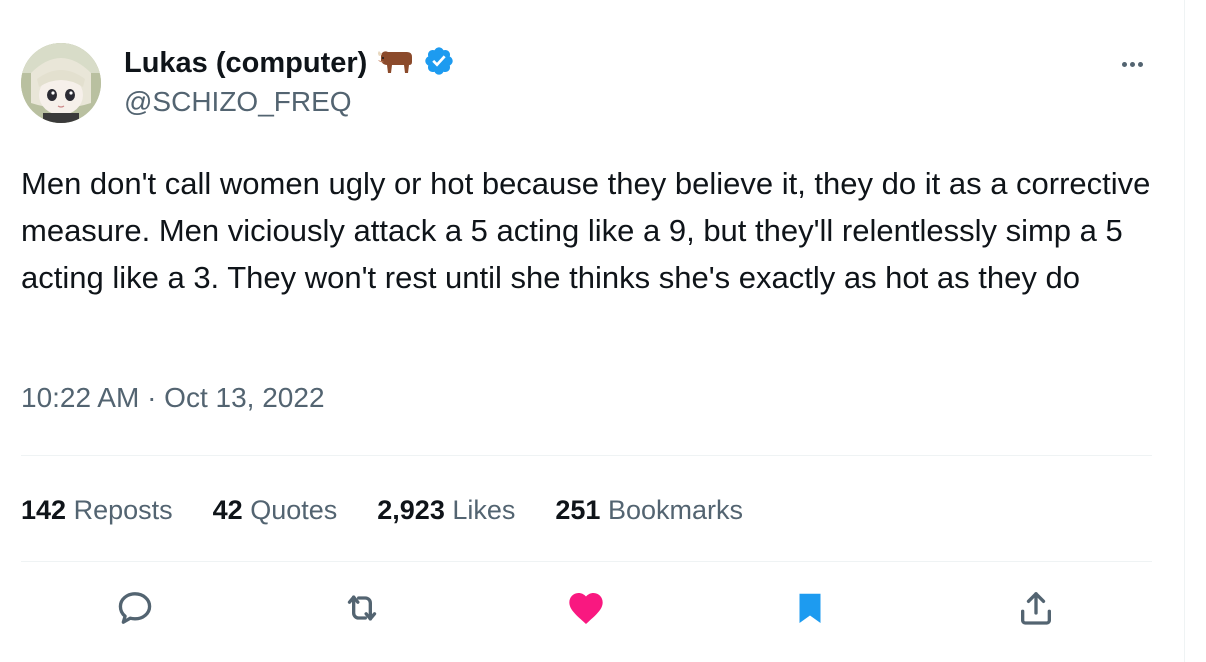 The height and width of the screenshot is (662, 1206). Describe the element at coordinates (227, 509) in the screenshot. I see `quotes-count: 42` at that location.